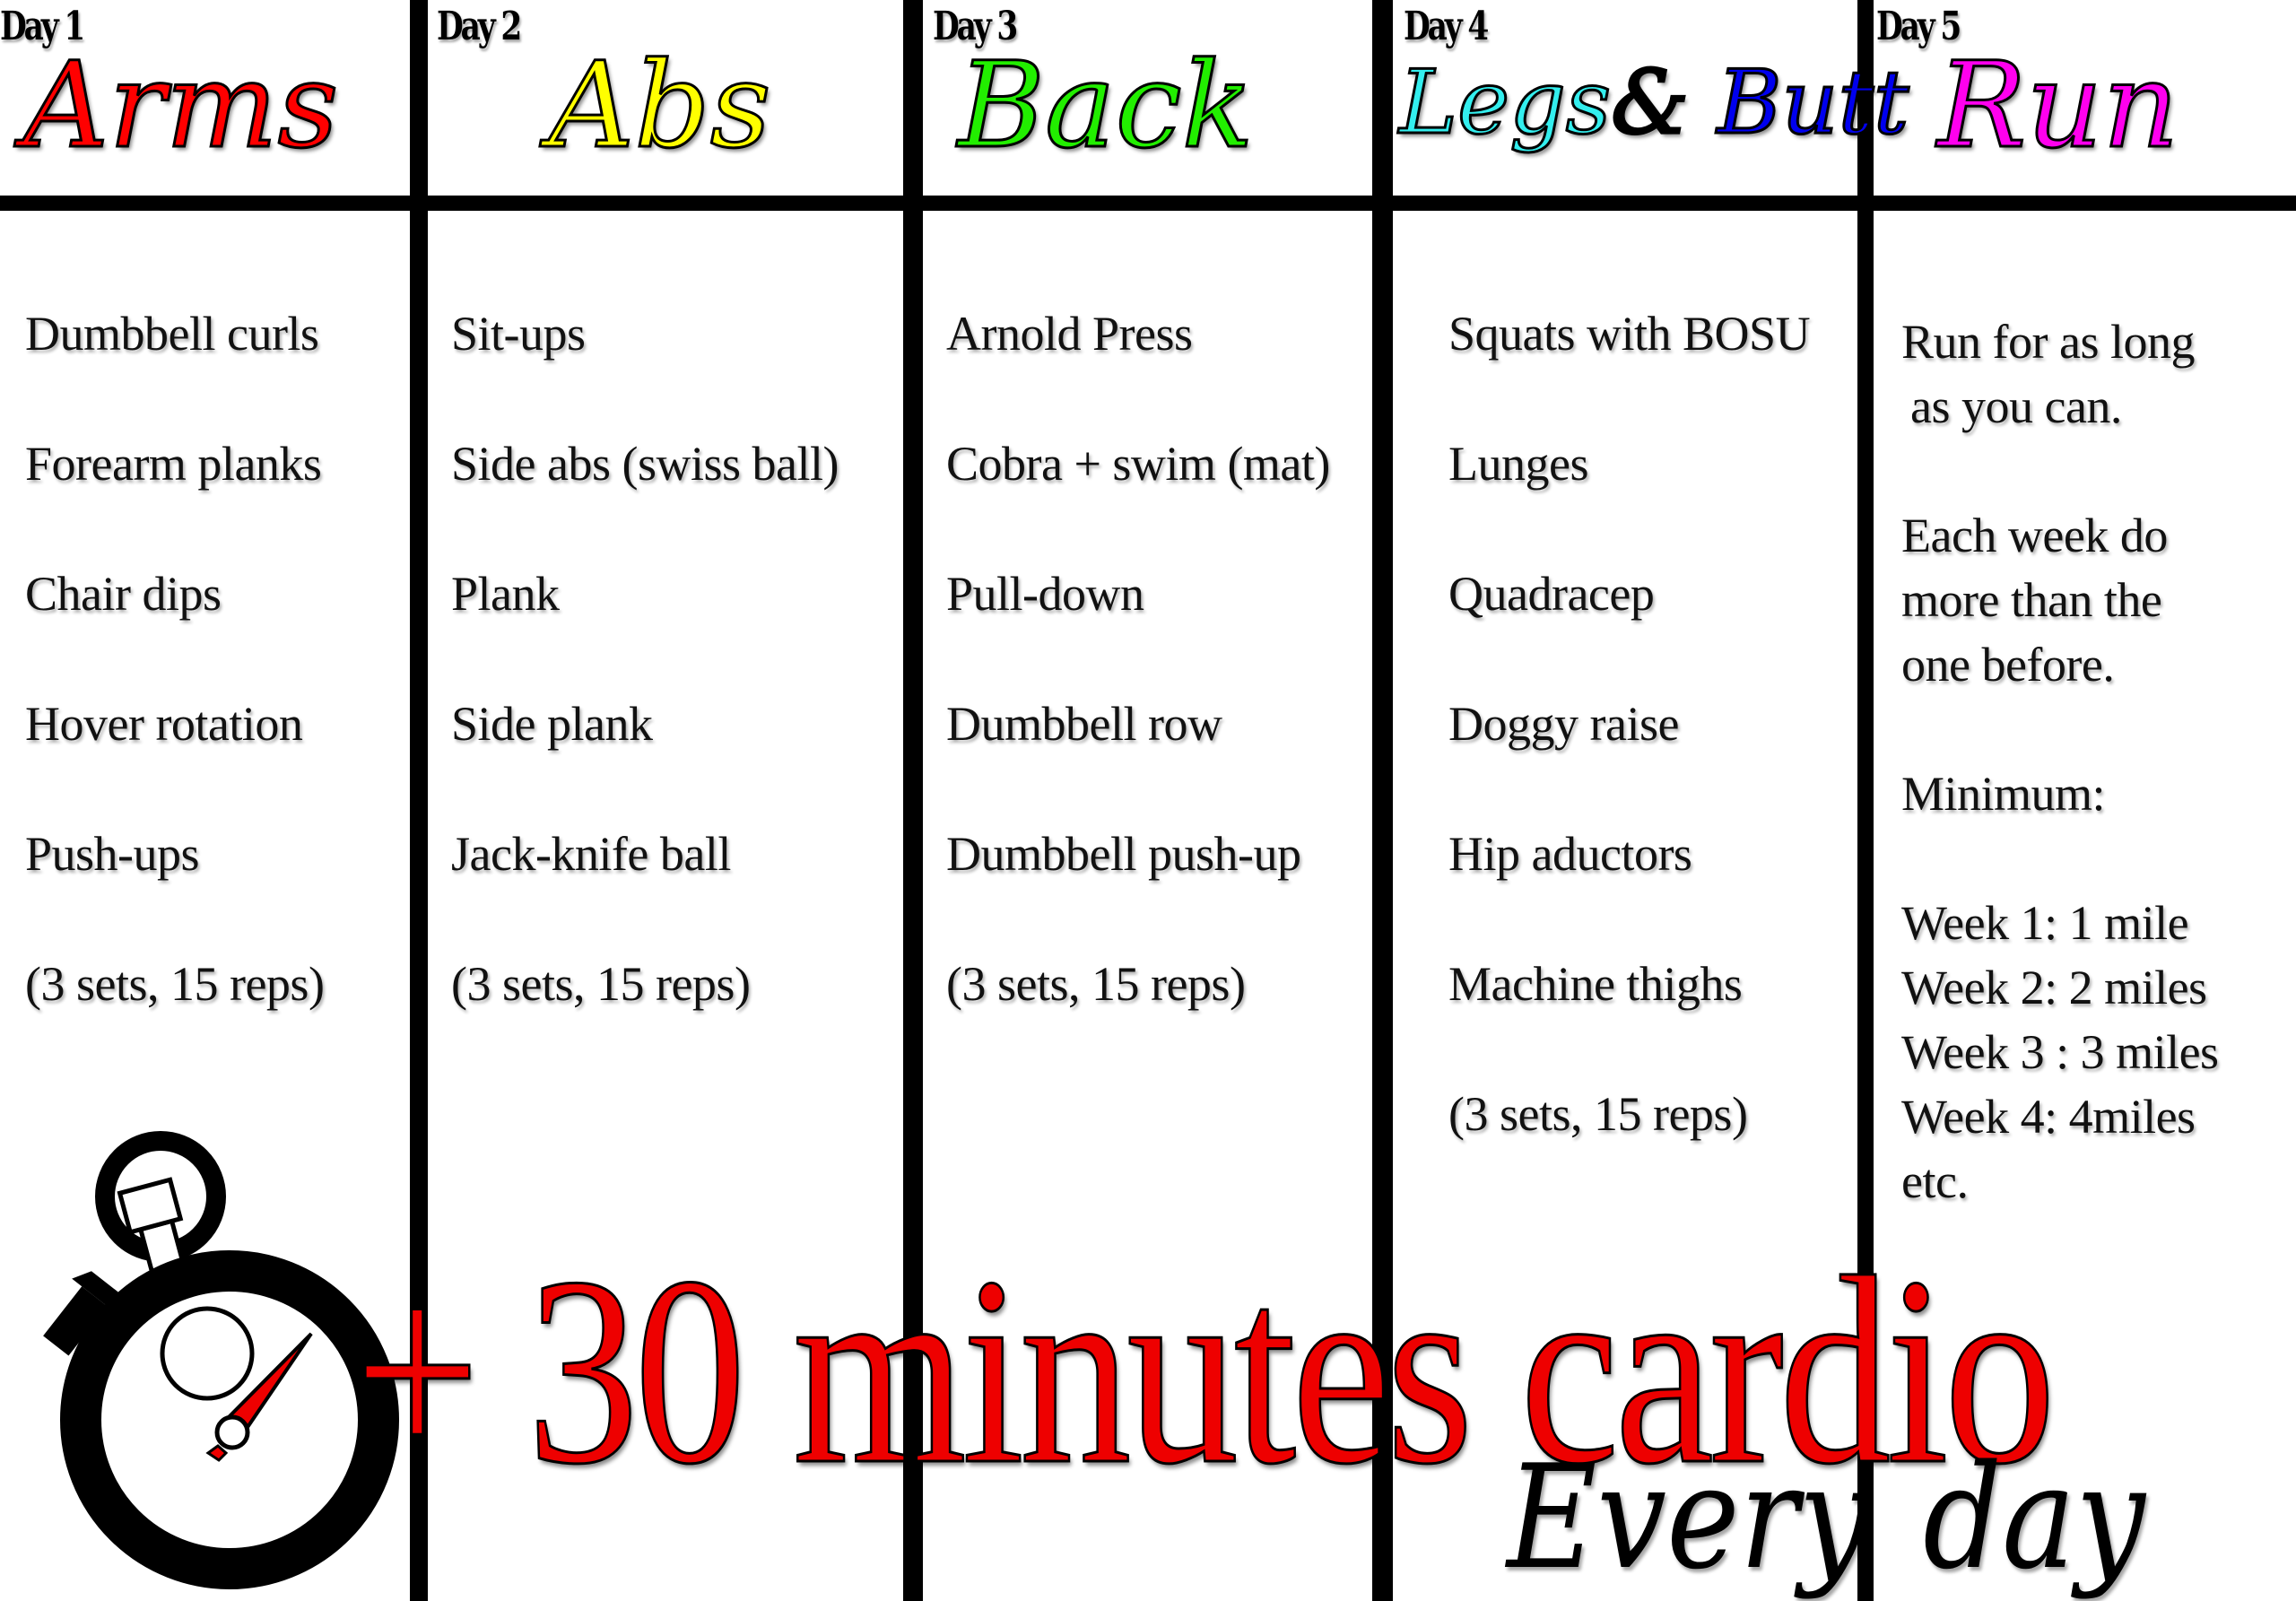 Image resolution: width=2296 pixels, height=1601 pixels. Describe the element at coordinates (591, 854) in the screenshot. I see `list-item: Jack-knife ball` at that location.